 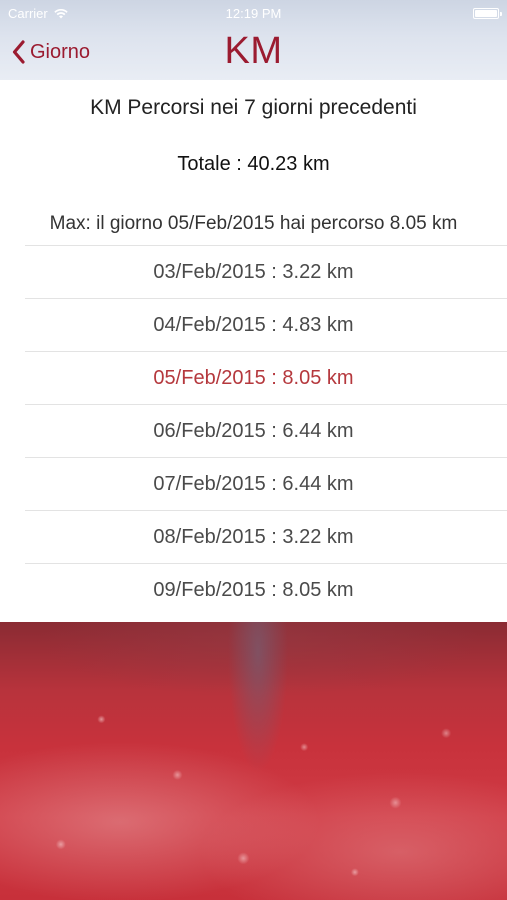 I want to click on day-label: 03/Feb/2015 : 3.22 km, so click(x=253, y=271).